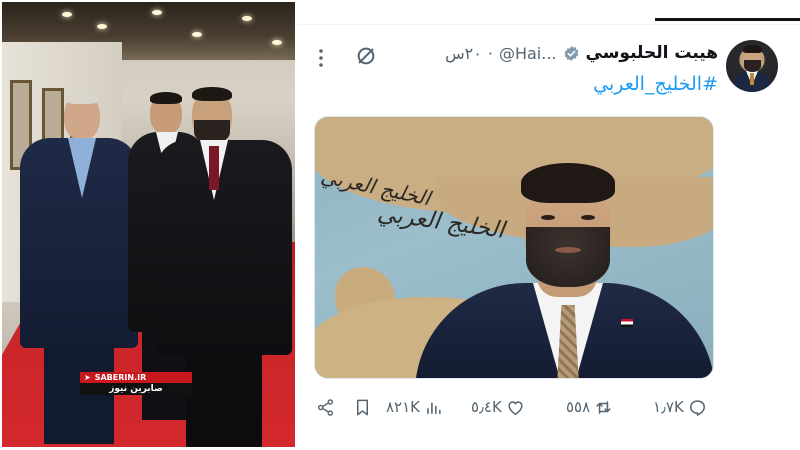 The width and height of the screenshot is (800, 450). What do you see at coordinates (463, 53) in the screenshot?
I see `timestamp: ٢٠س` at bounding box center [463, 53].